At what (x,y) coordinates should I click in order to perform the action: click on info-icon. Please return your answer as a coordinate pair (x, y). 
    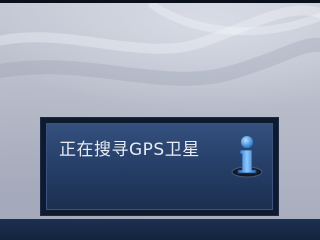
    Looking at the image, I should click on (247, 157).